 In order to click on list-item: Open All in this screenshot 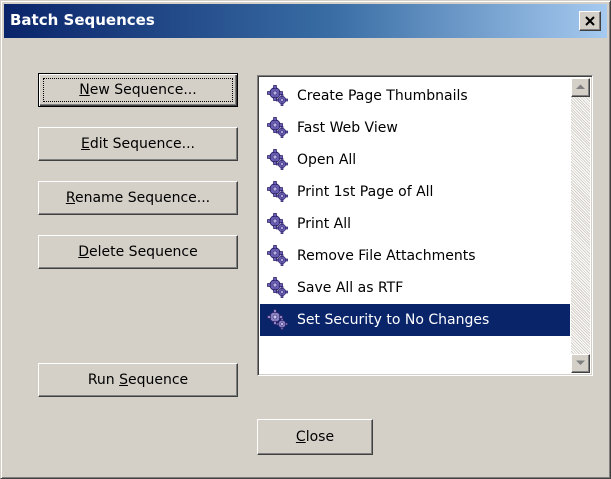, I will do `click(415, 160)`.